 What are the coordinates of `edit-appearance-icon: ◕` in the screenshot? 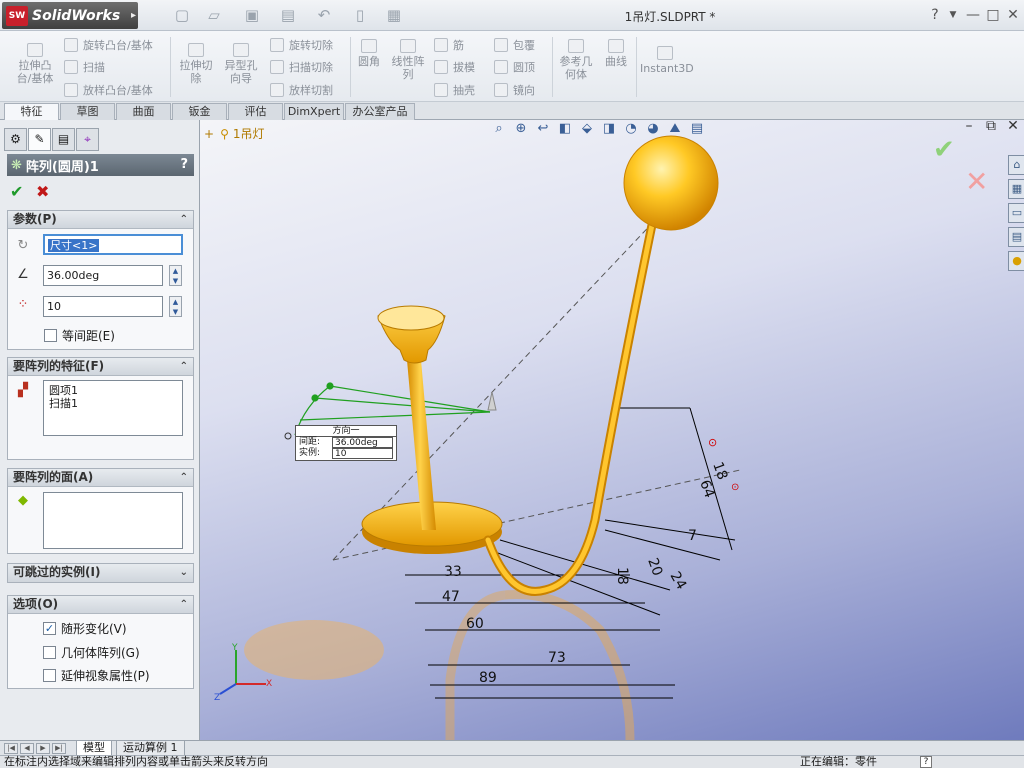 It's located at (653, 130).